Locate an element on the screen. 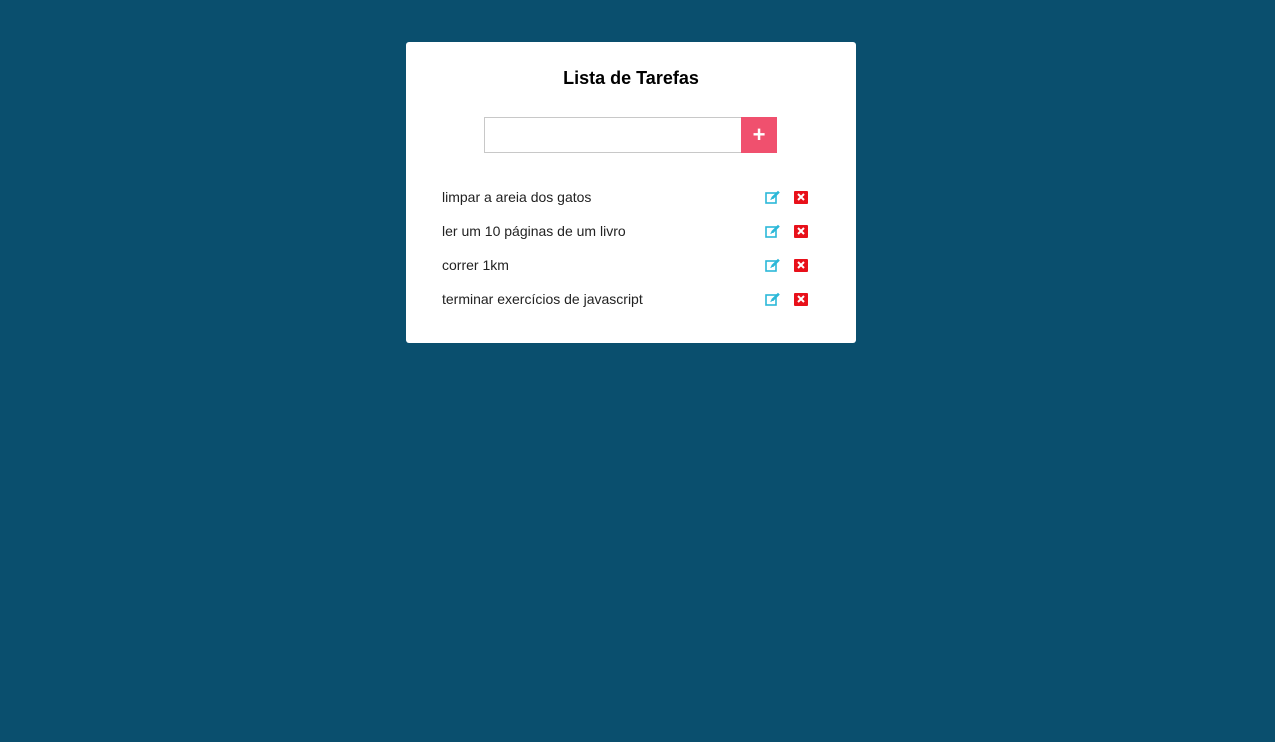 This screenshot has width=1275, height=742. add-task-row: + is located at coordinates (630, 135).